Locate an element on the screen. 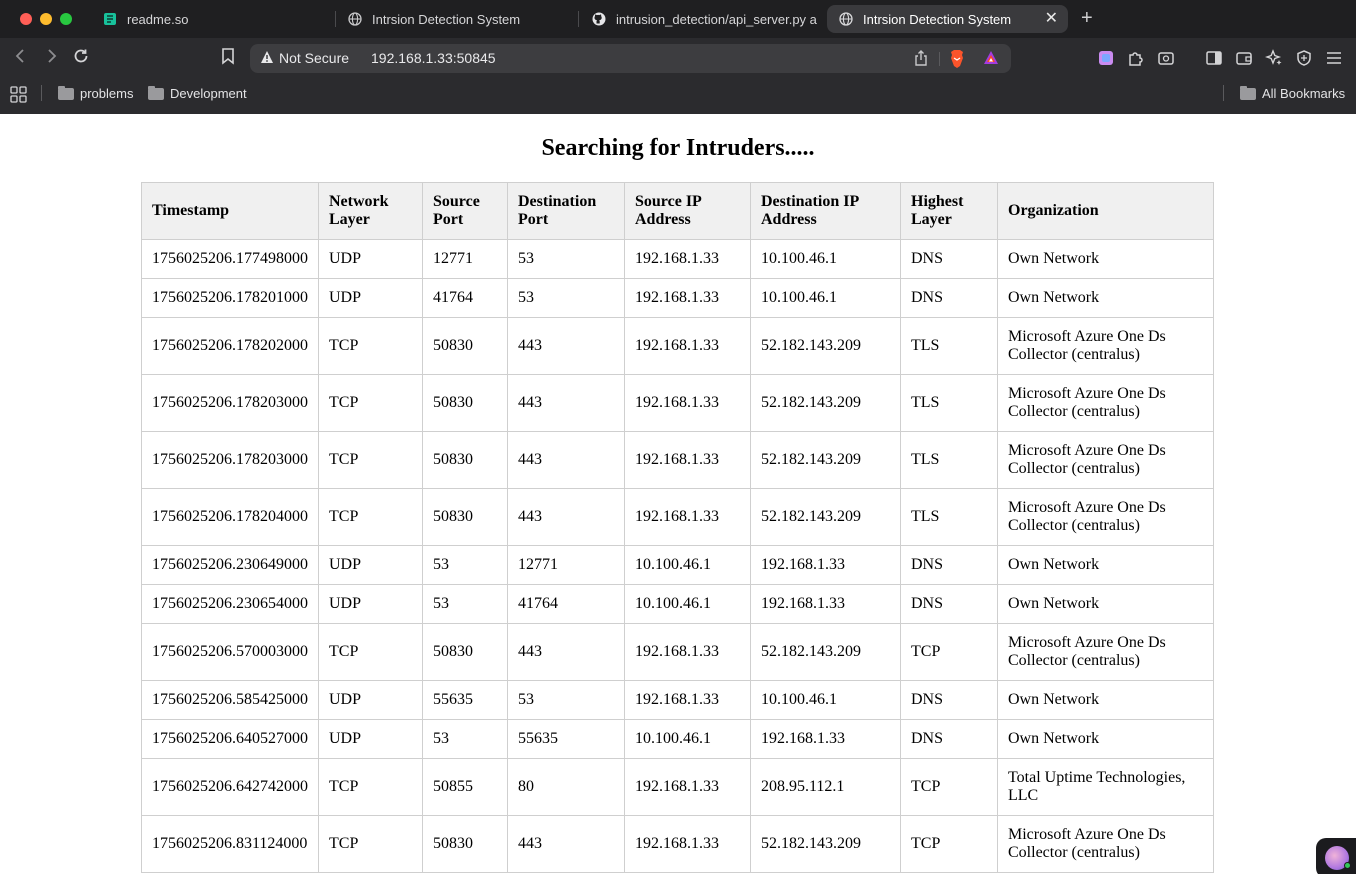  table-cell: 1756025206.585425000 is located at coordinates (230, 700).